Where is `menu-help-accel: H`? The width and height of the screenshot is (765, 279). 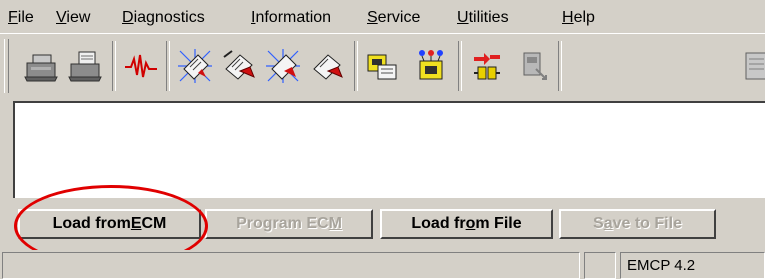 menu-help-accel: H is located at coordinates (568, 17).